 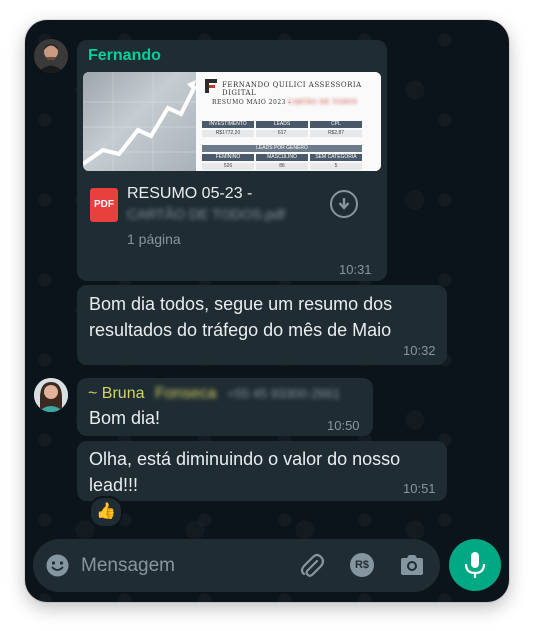 I want to click on attach-icon, so click(x=311, y=568).